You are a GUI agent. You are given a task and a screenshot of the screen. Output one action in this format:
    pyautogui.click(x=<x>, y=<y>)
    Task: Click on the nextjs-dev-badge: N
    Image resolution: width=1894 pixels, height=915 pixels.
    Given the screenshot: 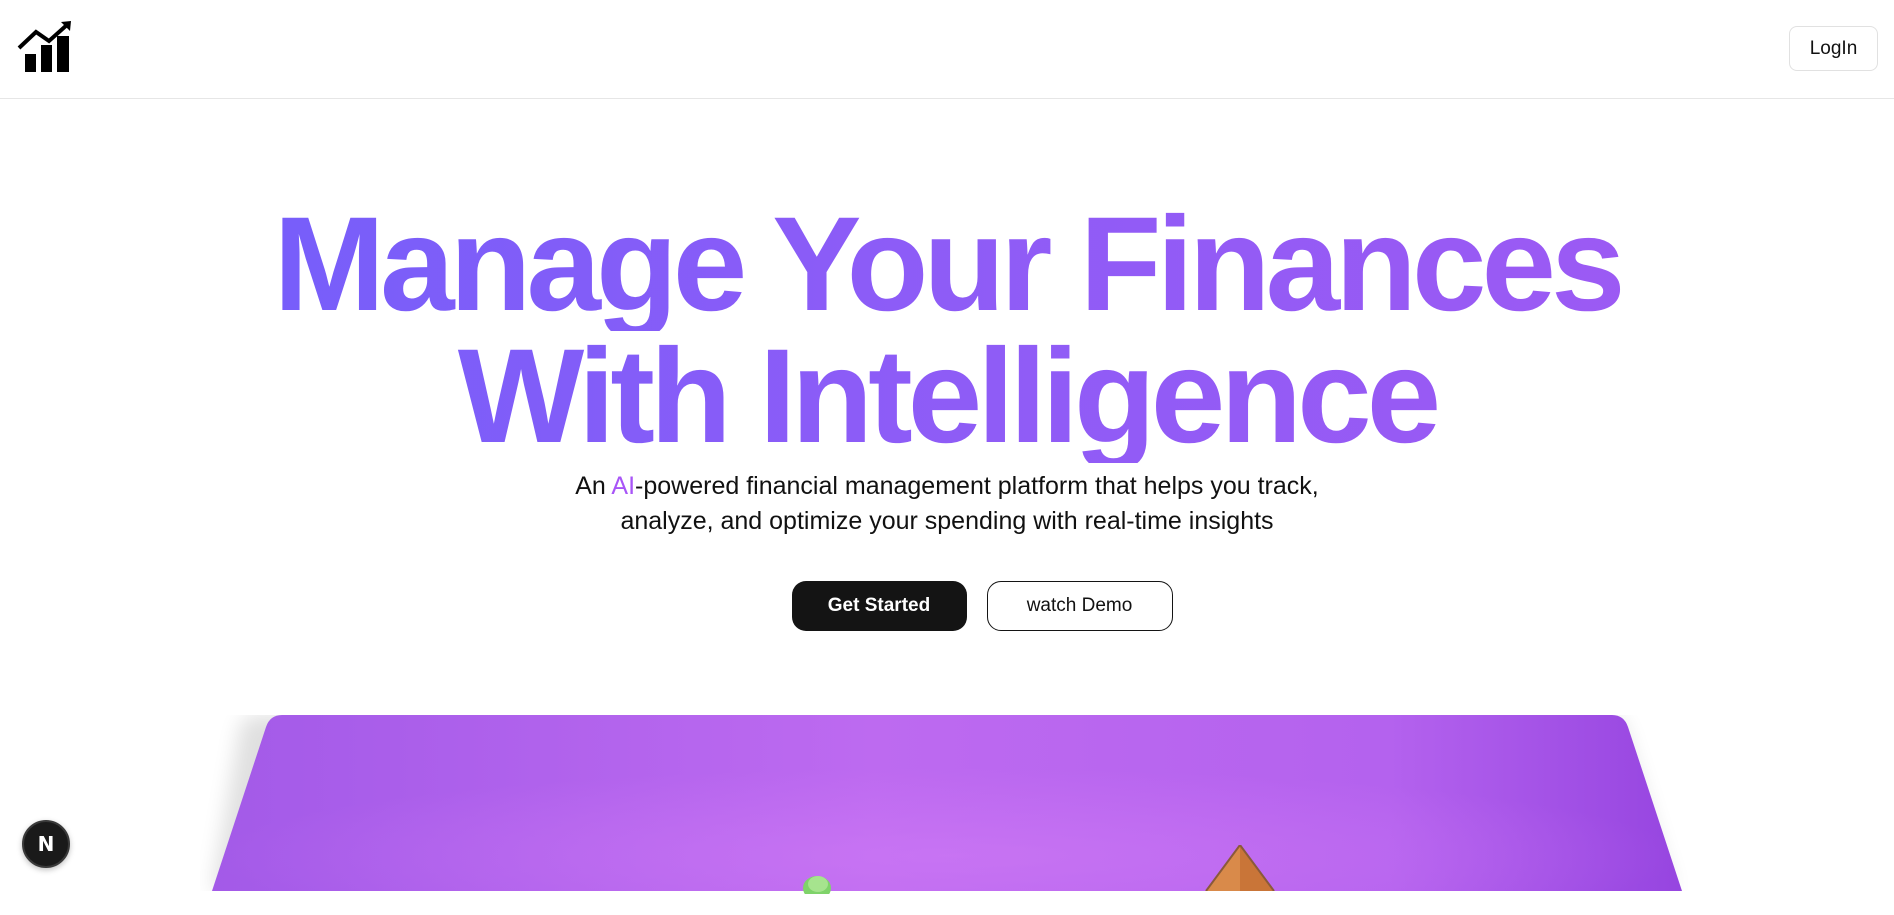 What is the action you would take?
    pyautogui.click(x=46, y=844)
    